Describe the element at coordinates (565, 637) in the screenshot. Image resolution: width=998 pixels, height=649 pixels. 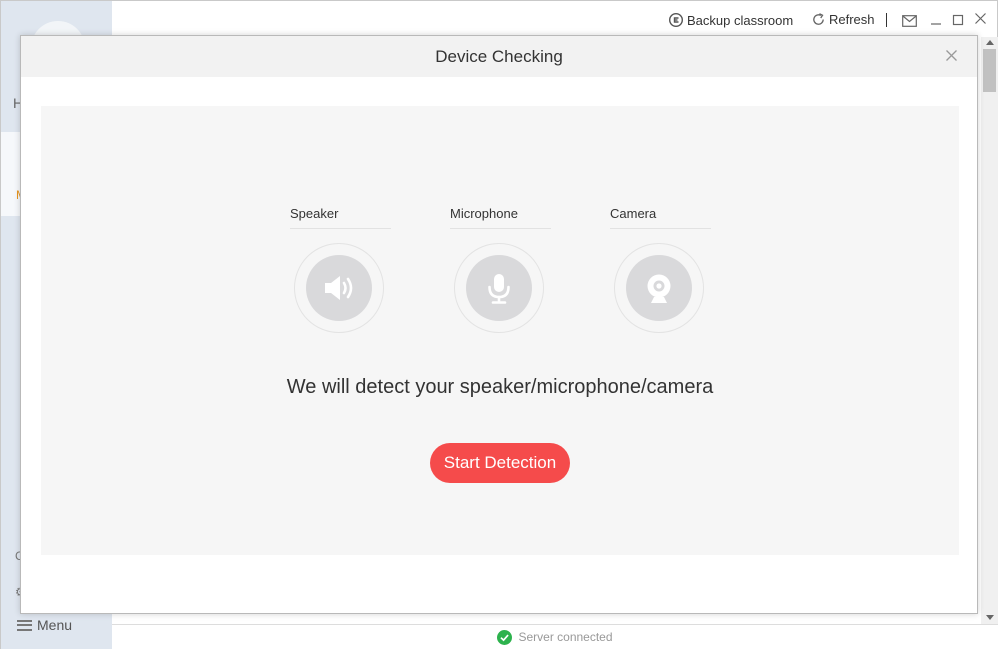
I see `server-status-text: Server connected` at that location.